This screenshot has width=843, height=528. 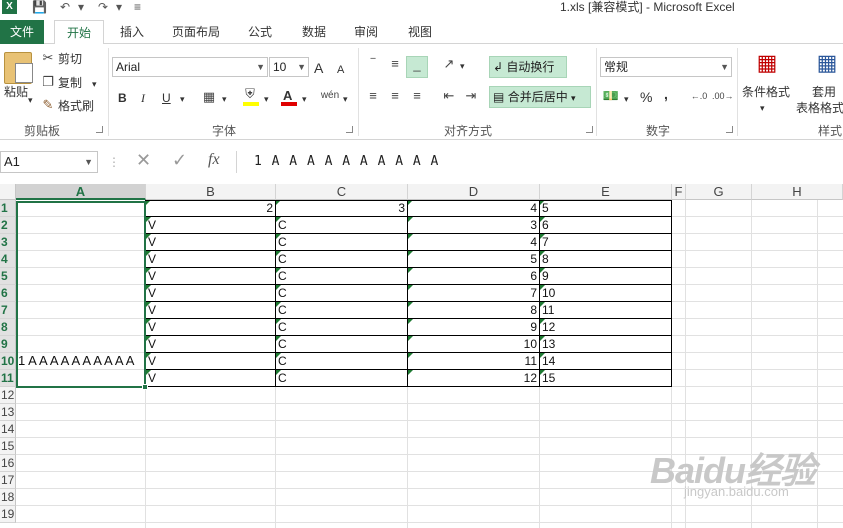 I want to click on row-header-4: 4, so click(x=8, y=259).